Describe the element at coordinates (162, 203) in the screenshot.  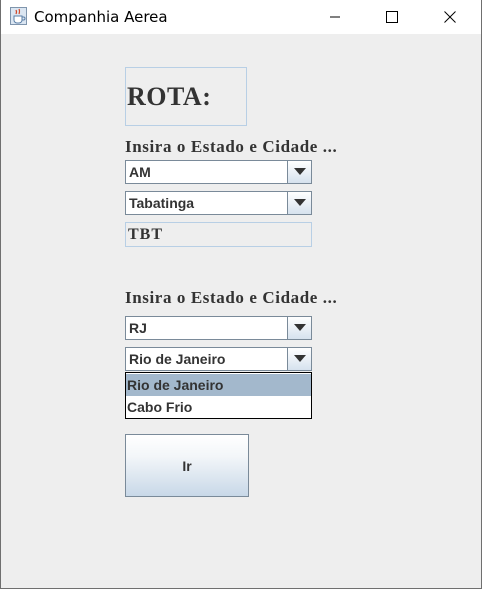
I see `origin-city-value: Tabatinga` at that location.